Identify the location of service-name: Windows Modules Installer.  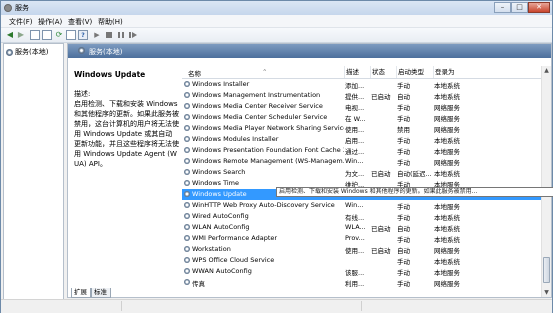
(235, 139).